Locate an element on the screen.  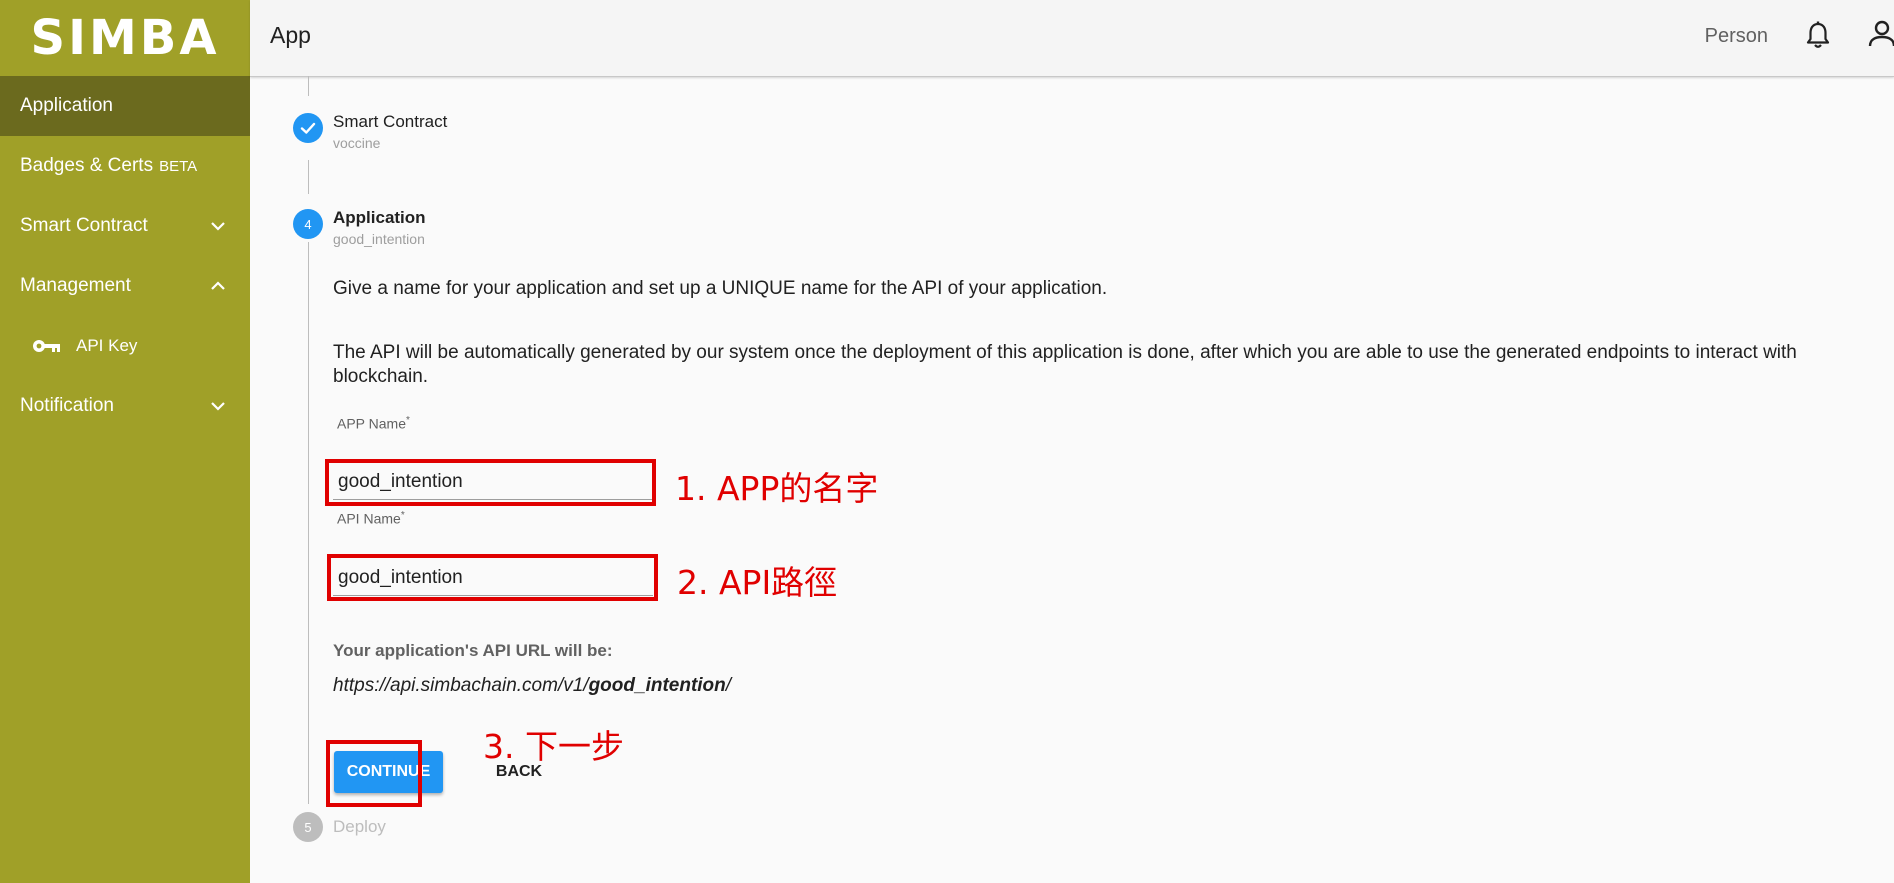
api-url-label: Your application's API URL will be: is located at coordinates (473, 650).